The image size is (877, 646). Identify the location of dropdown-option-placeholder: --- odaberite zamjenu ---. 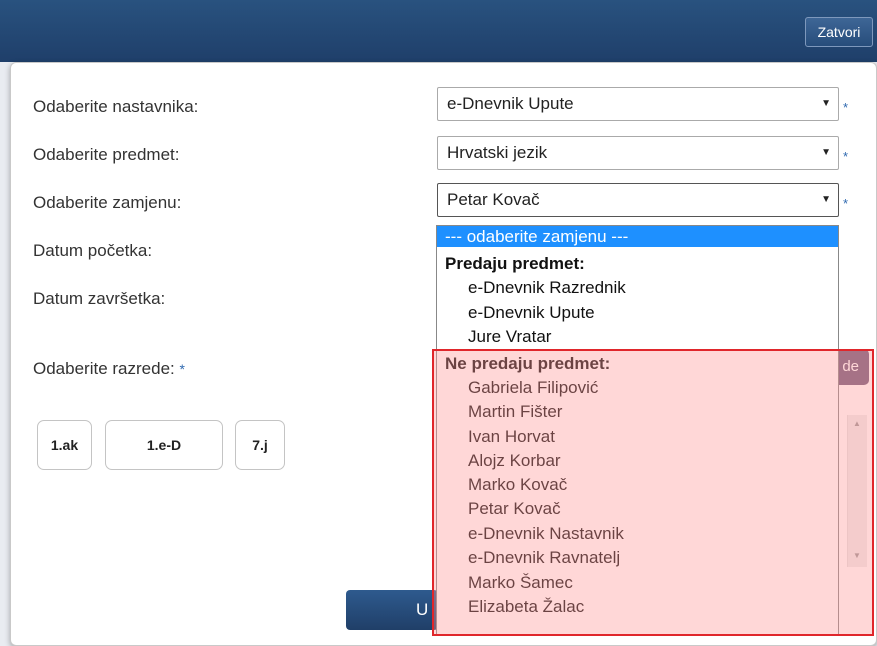
(637, 236).